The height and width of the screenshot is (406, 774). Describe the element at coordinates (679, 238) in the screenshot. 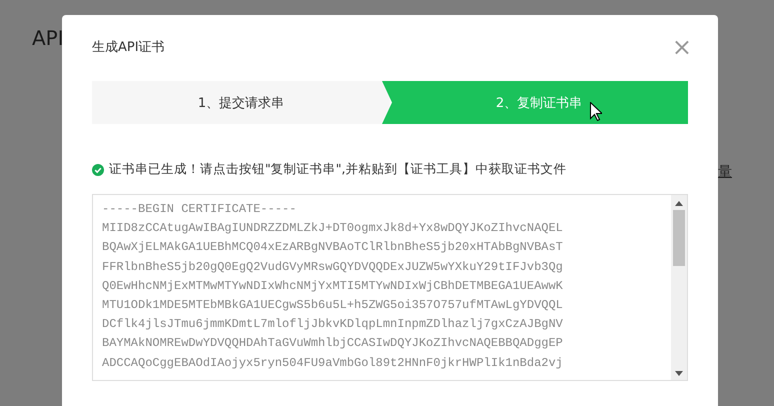

I see `scrollbar-thumb` at that location.